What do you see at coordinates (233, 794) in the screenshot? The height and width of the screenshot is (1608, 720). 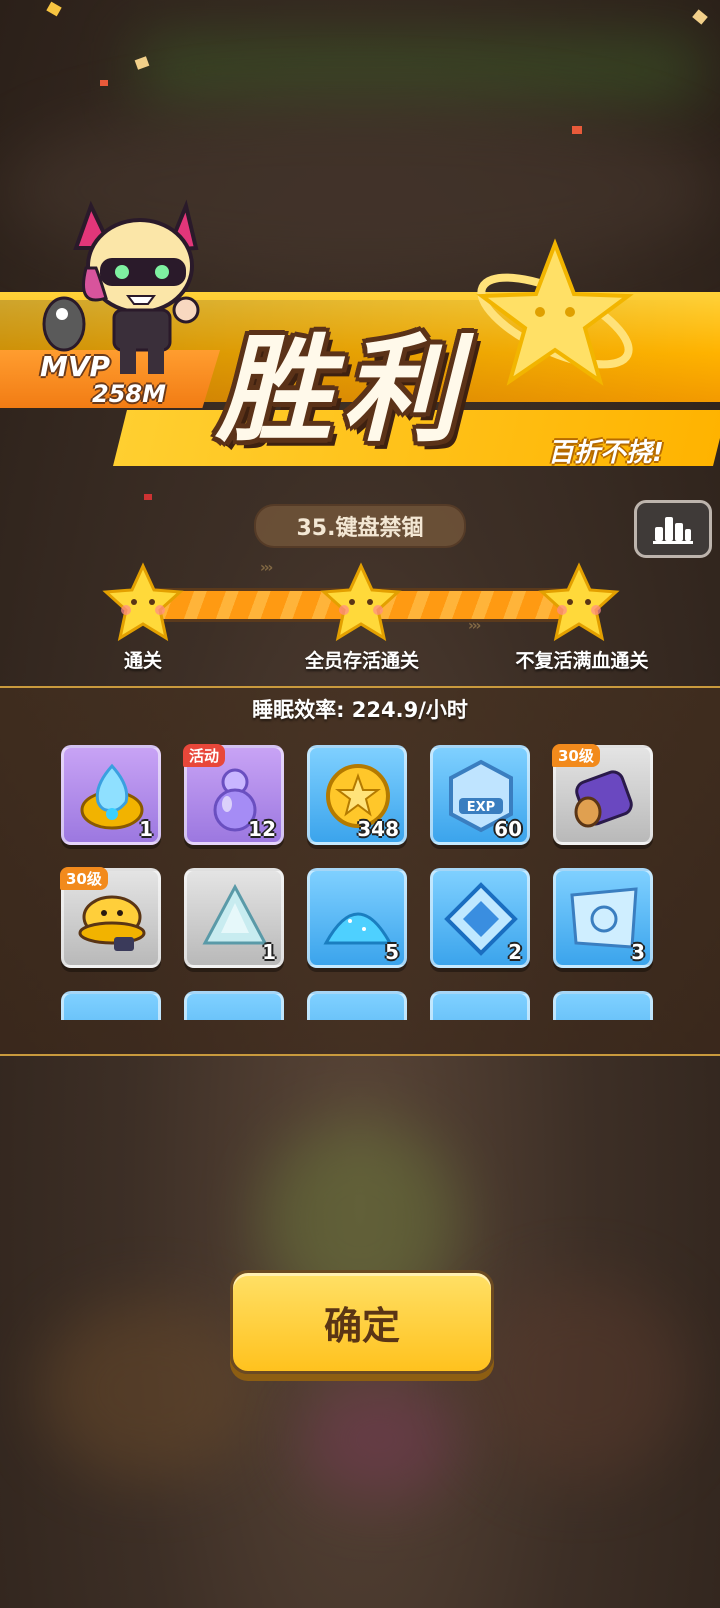 I see `reward-item: 活动 12` at bounding box center [233, 794].